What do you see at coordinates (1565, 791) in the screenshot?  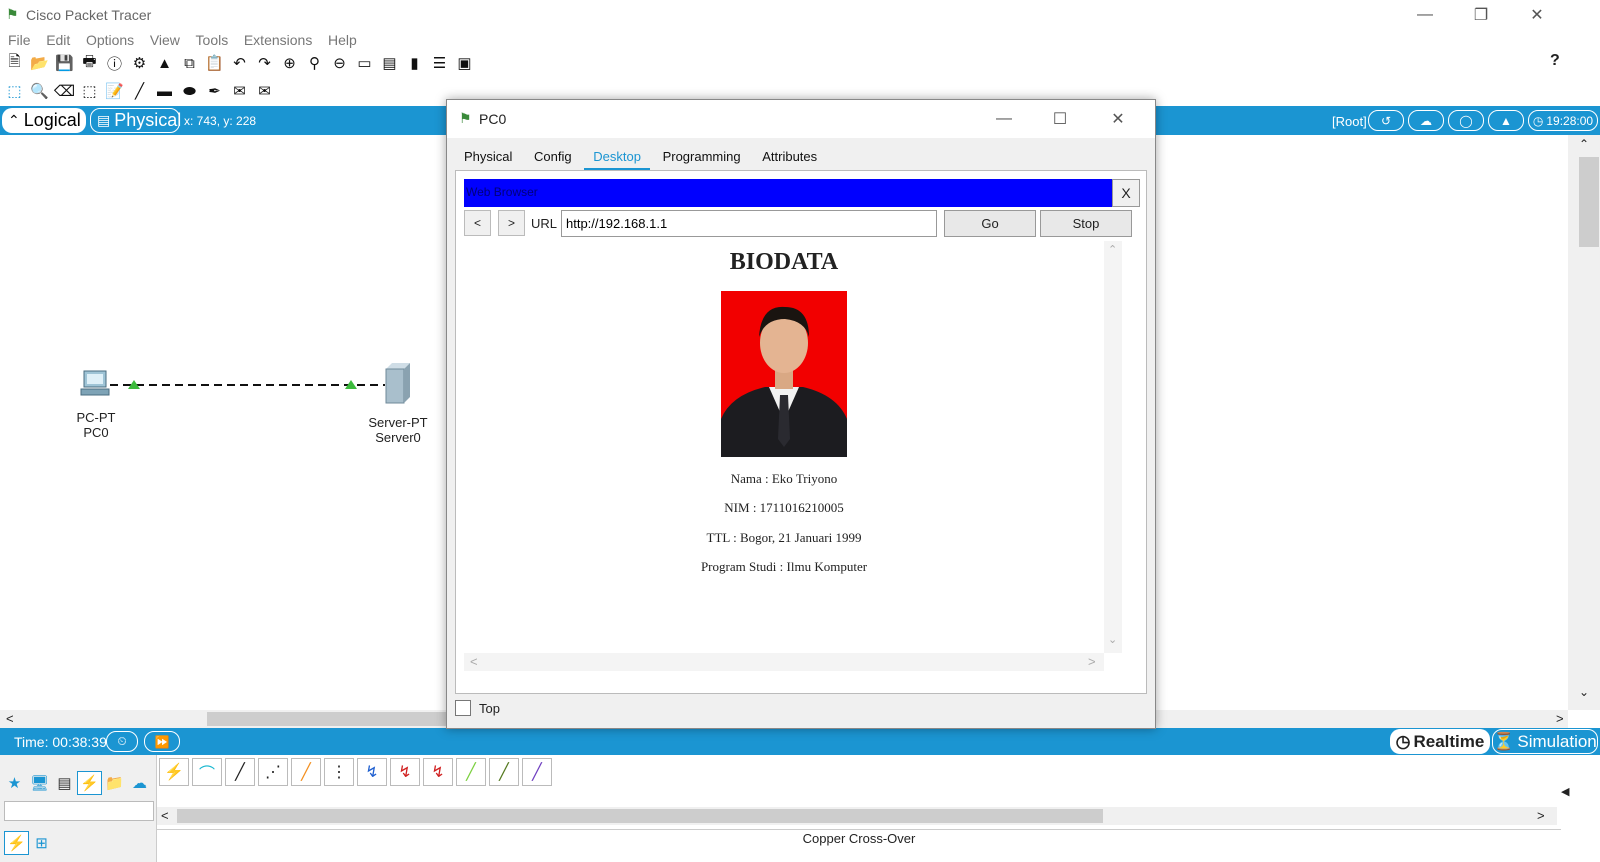 I see `panel-collapse-icon: ◀` at bounding box center [1565, 791].